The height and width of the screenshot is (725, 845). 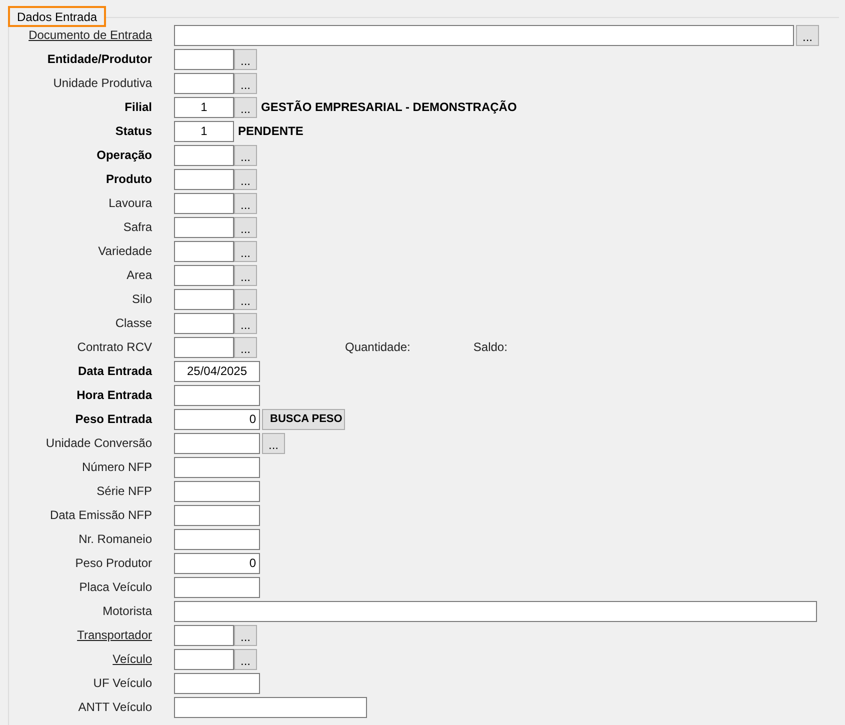 What do you see at coordinates (130, 203) in the screenshot?
I see `field-label: Lavoura` at bounding box center [130, 203].